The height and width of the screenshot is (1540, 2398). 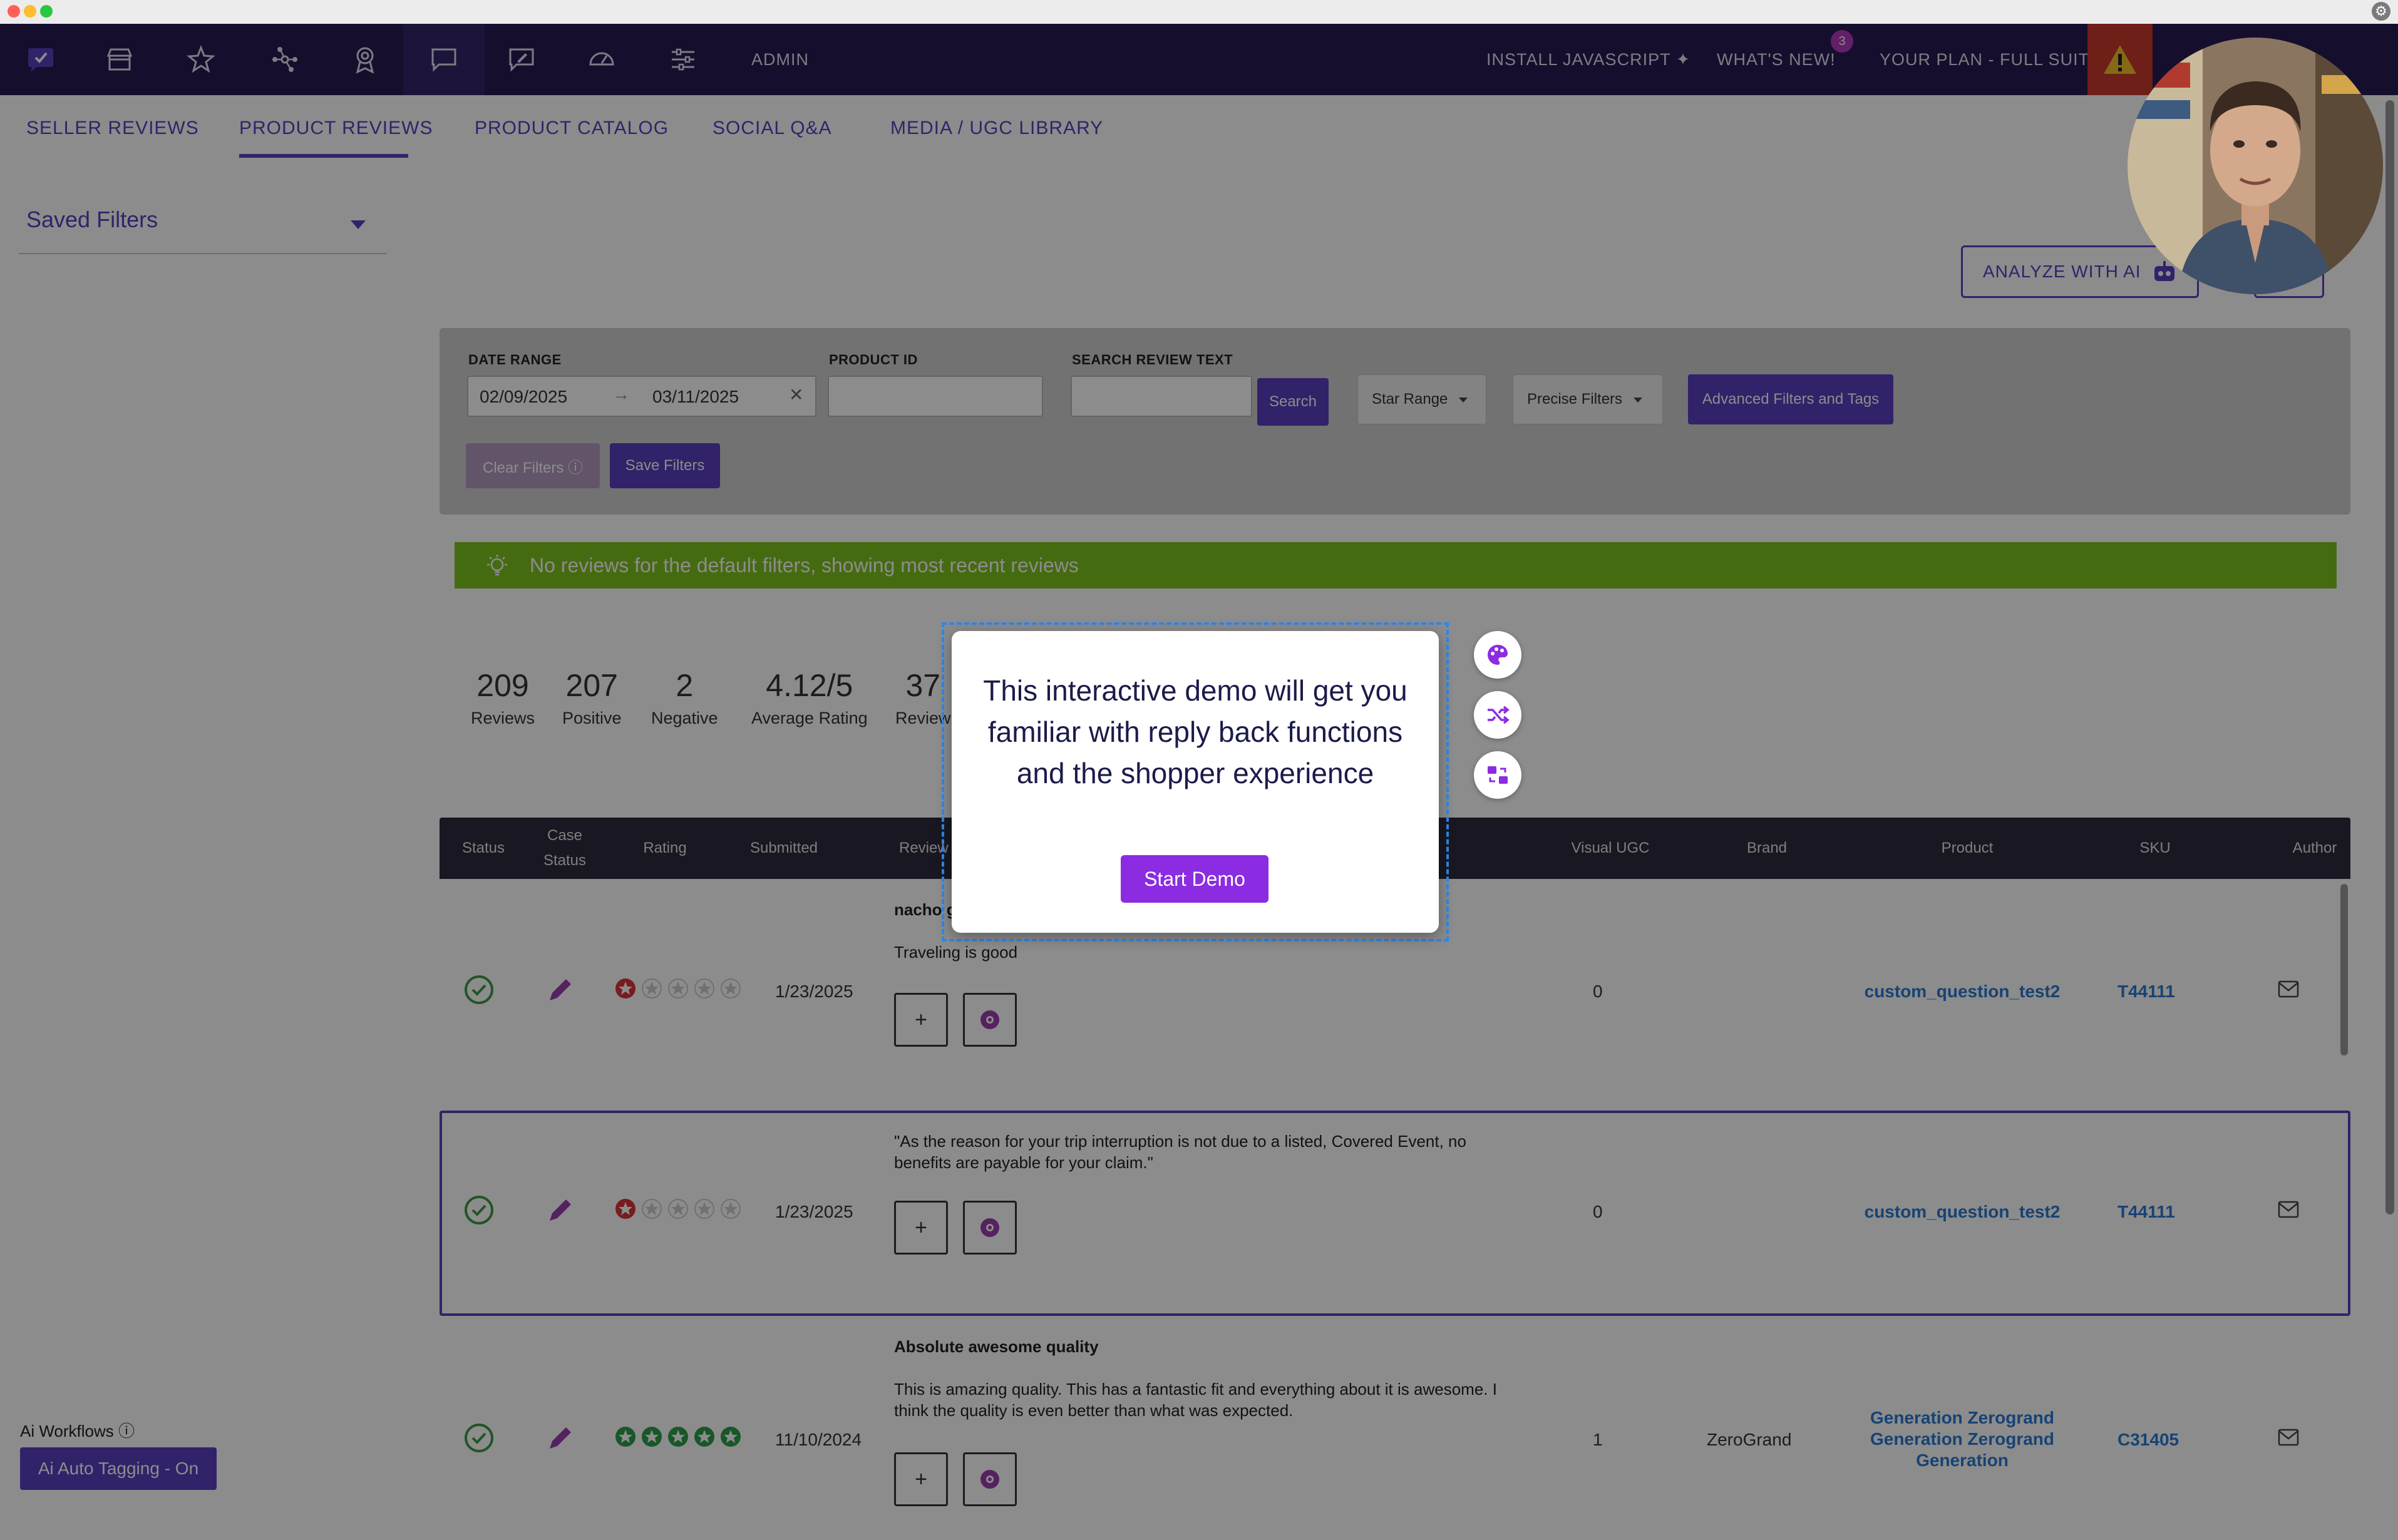 I want to click on close-window-icon, so click(x=14, y=11).